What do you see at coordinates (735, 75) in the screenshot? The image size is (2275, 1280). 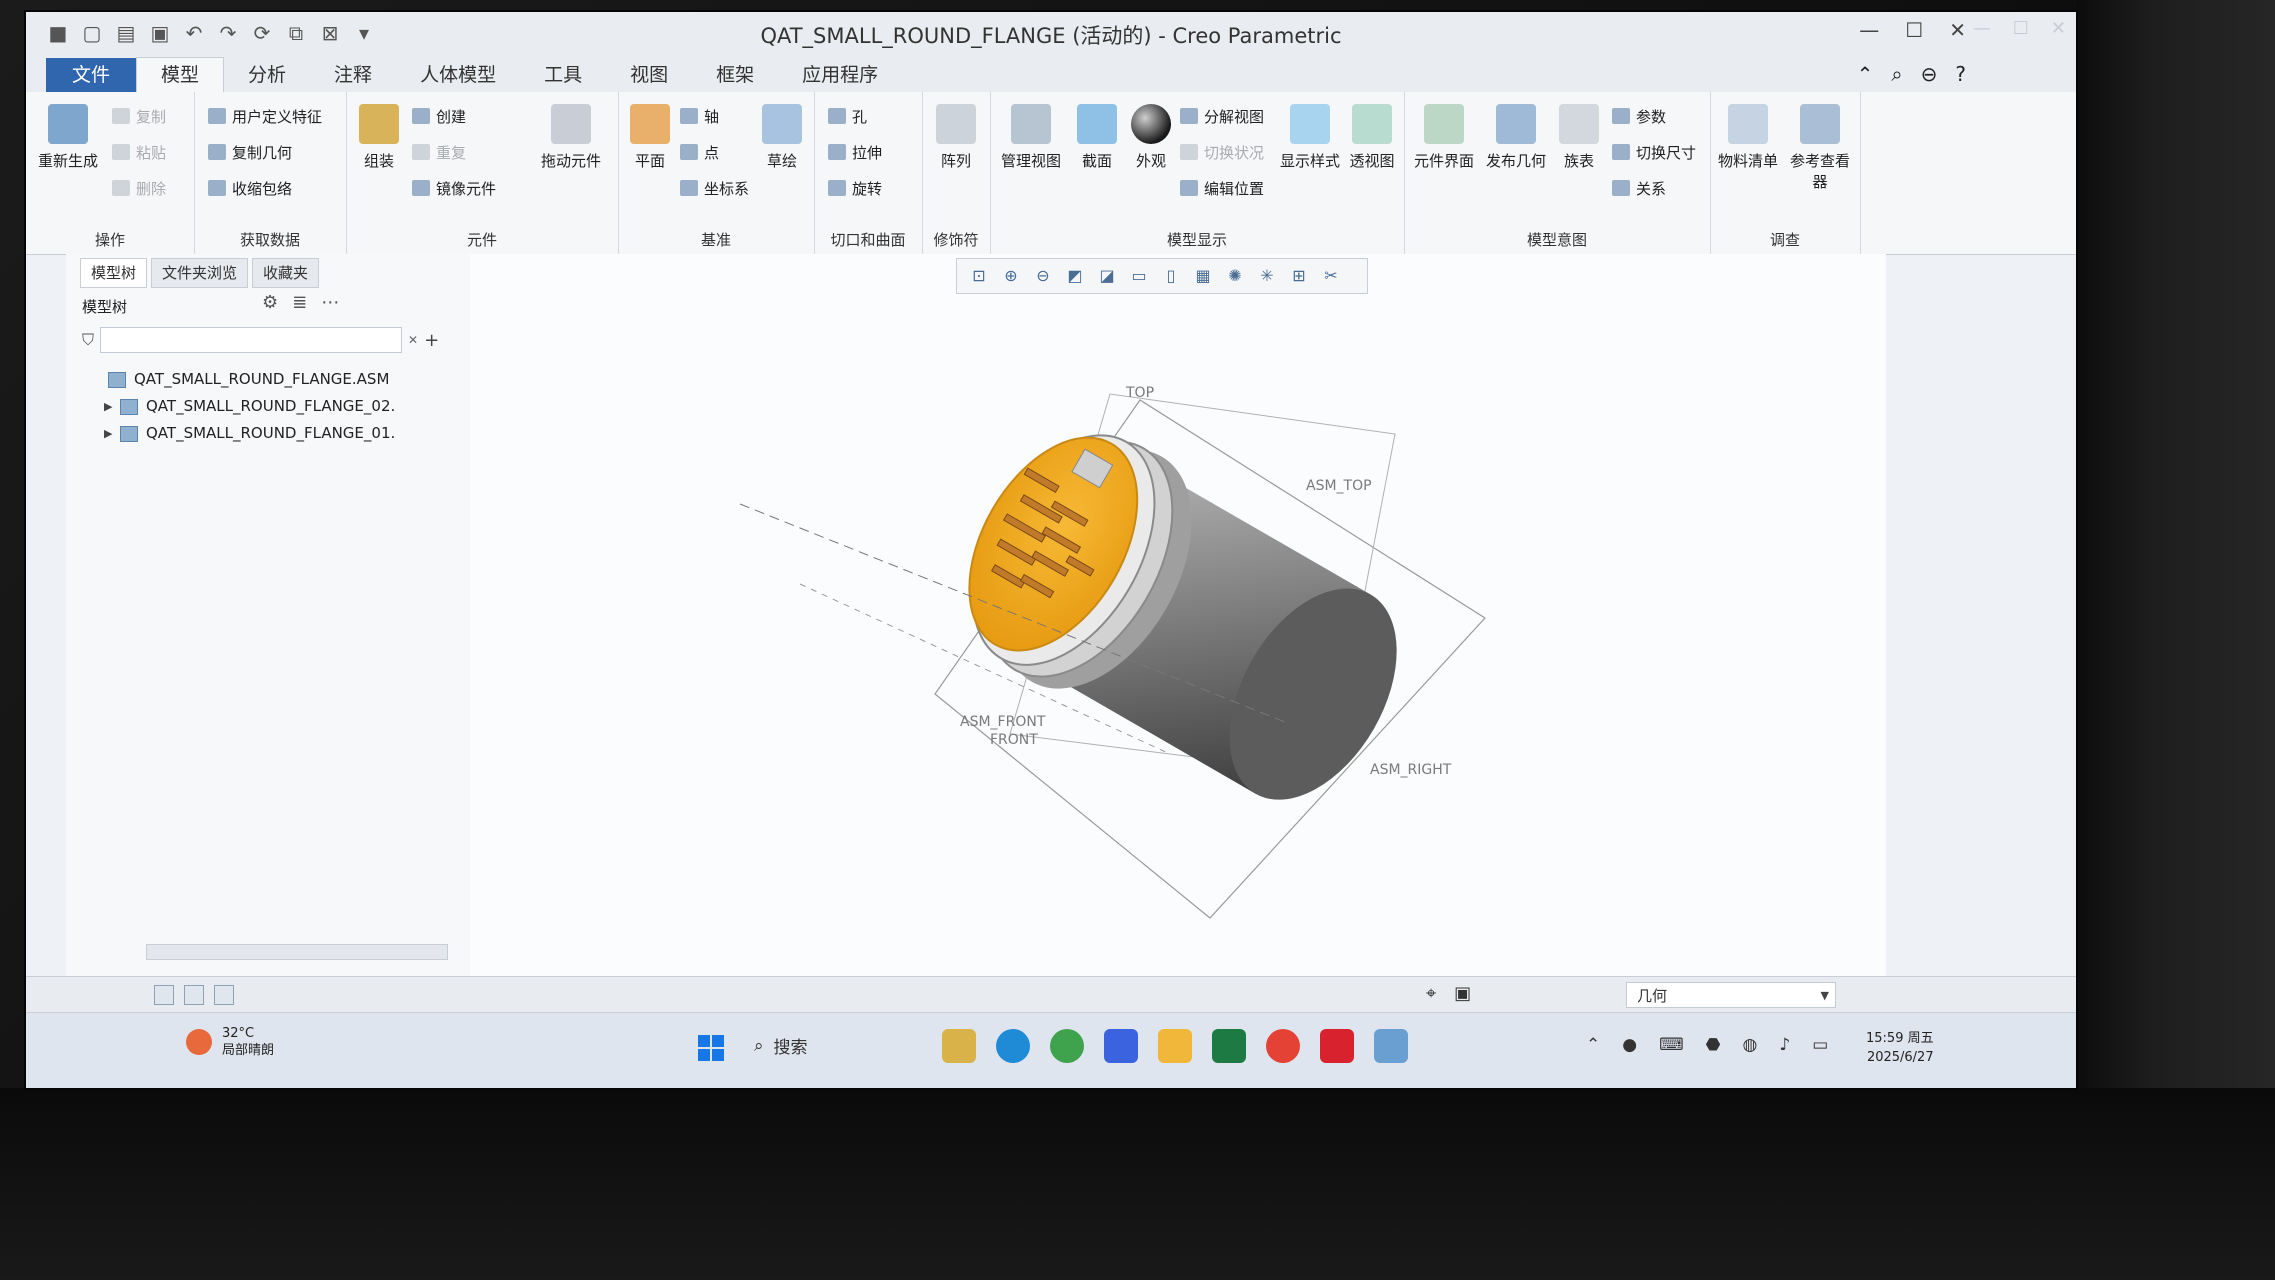 I see `tab-framework: 框架` at bounding box center [735, 75].